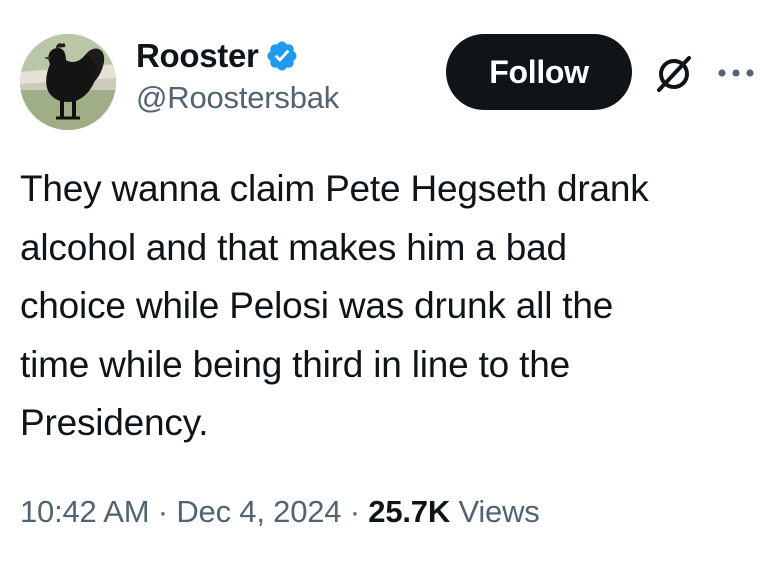  I want to click on avatar, so click(68, 82).